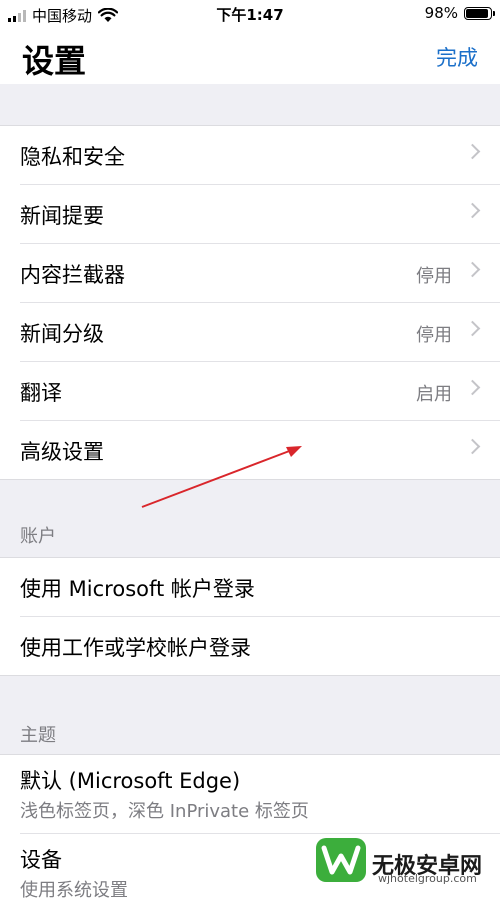 The image size is (500, 912). I want to click on status-right: 98%, so click(459, 13).